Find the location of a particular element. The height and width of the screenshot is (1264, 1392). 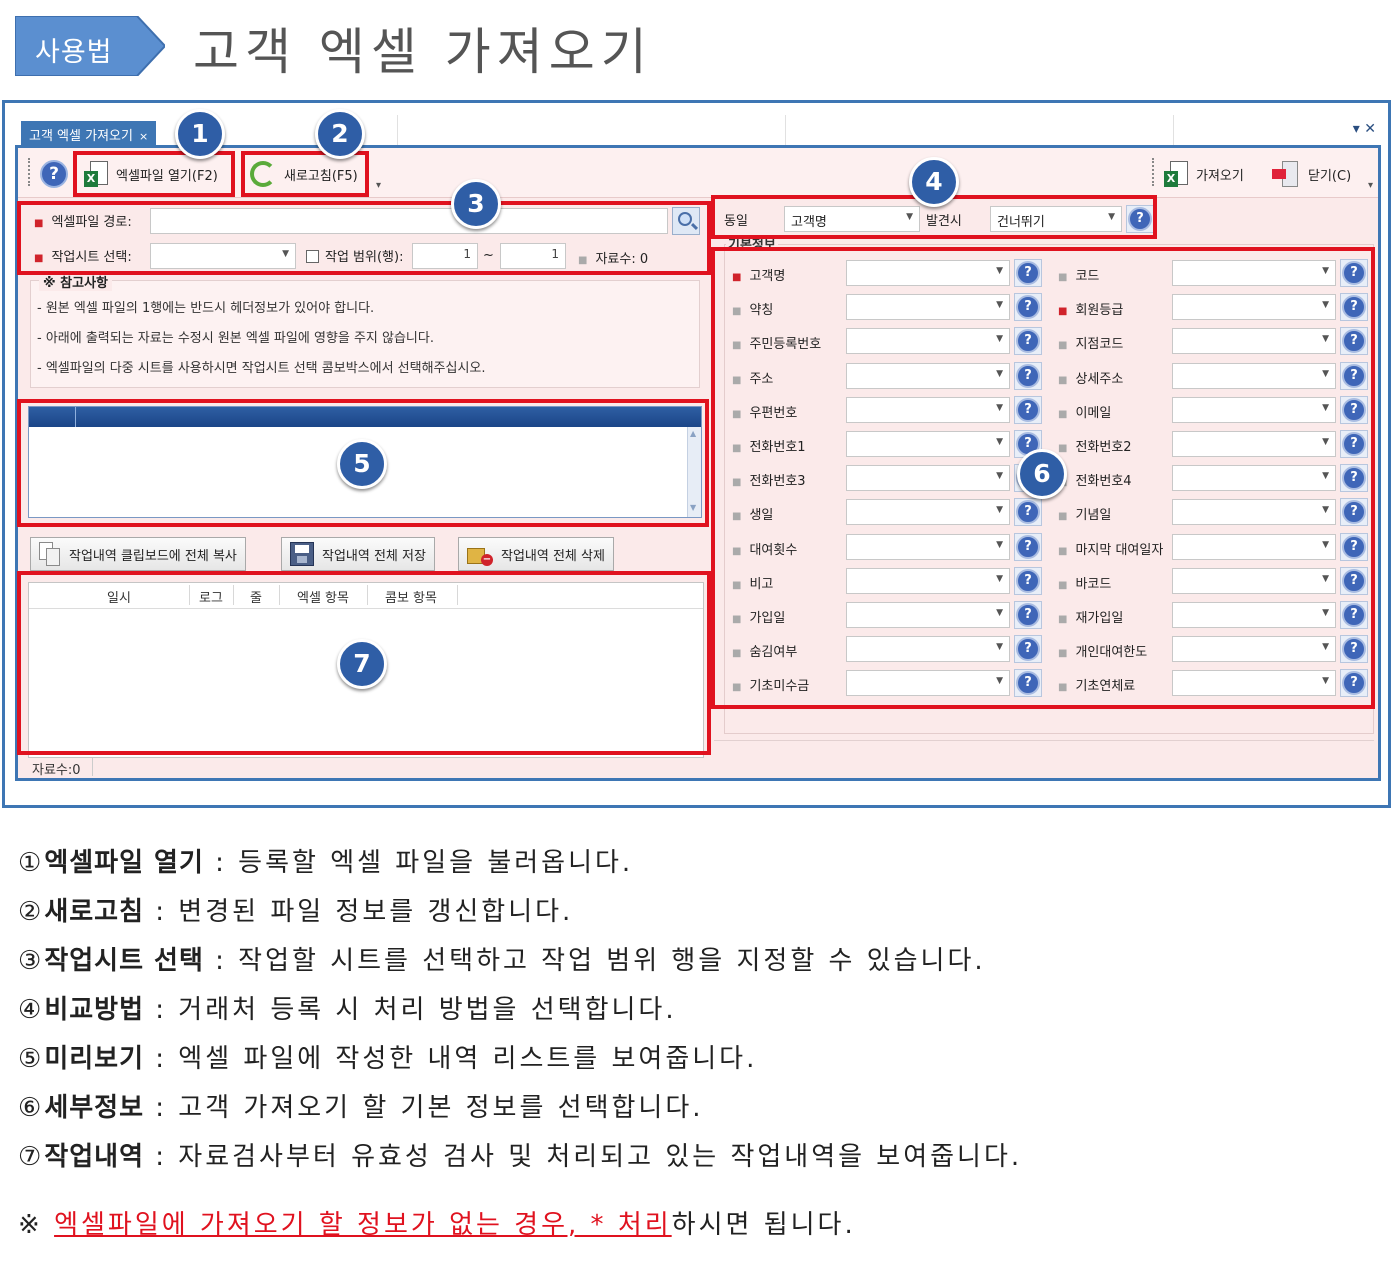

callout-5: 5 is located at coordinates (362, 464).